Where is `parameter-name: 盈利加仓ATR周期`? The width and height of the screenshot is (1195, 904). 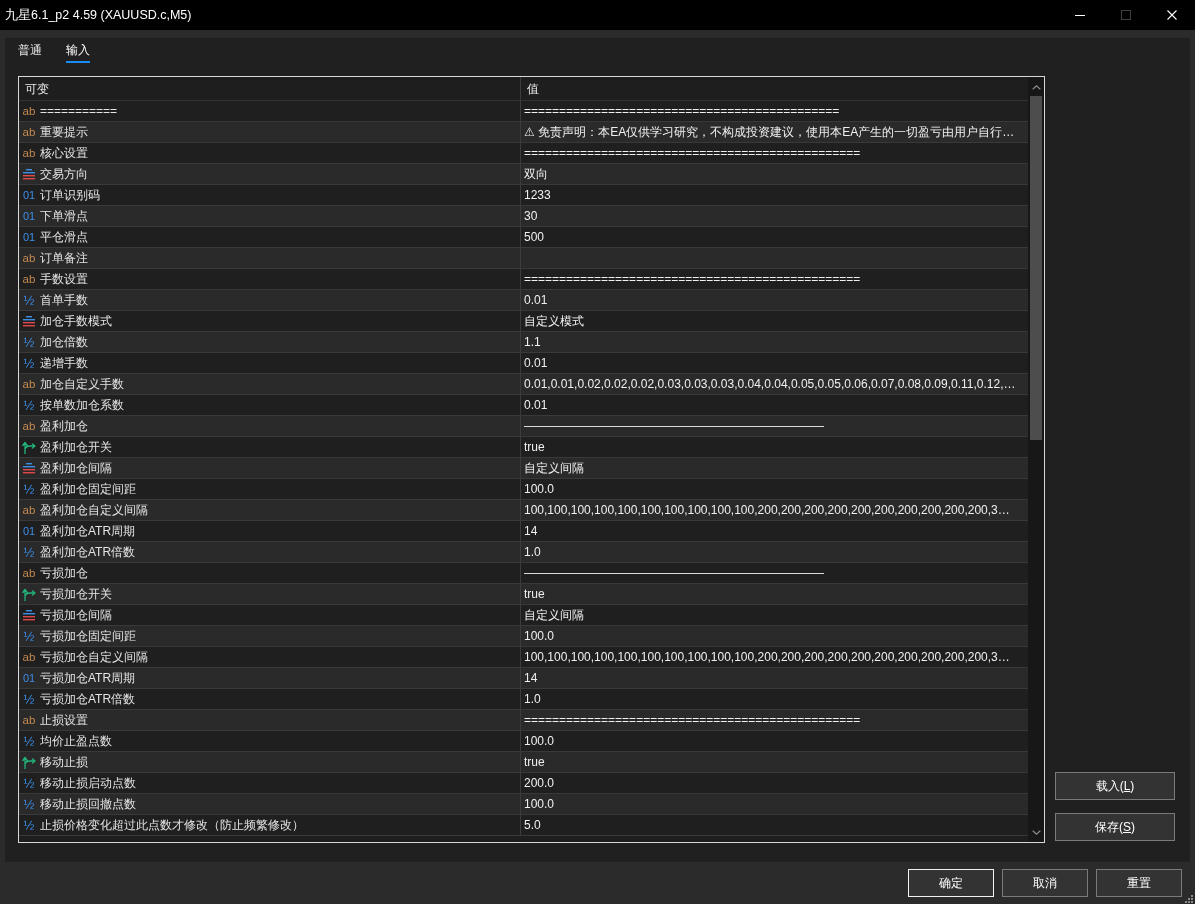
parameter-name: 盈利加仓ATR周期 is located at coordinates (88, 531).